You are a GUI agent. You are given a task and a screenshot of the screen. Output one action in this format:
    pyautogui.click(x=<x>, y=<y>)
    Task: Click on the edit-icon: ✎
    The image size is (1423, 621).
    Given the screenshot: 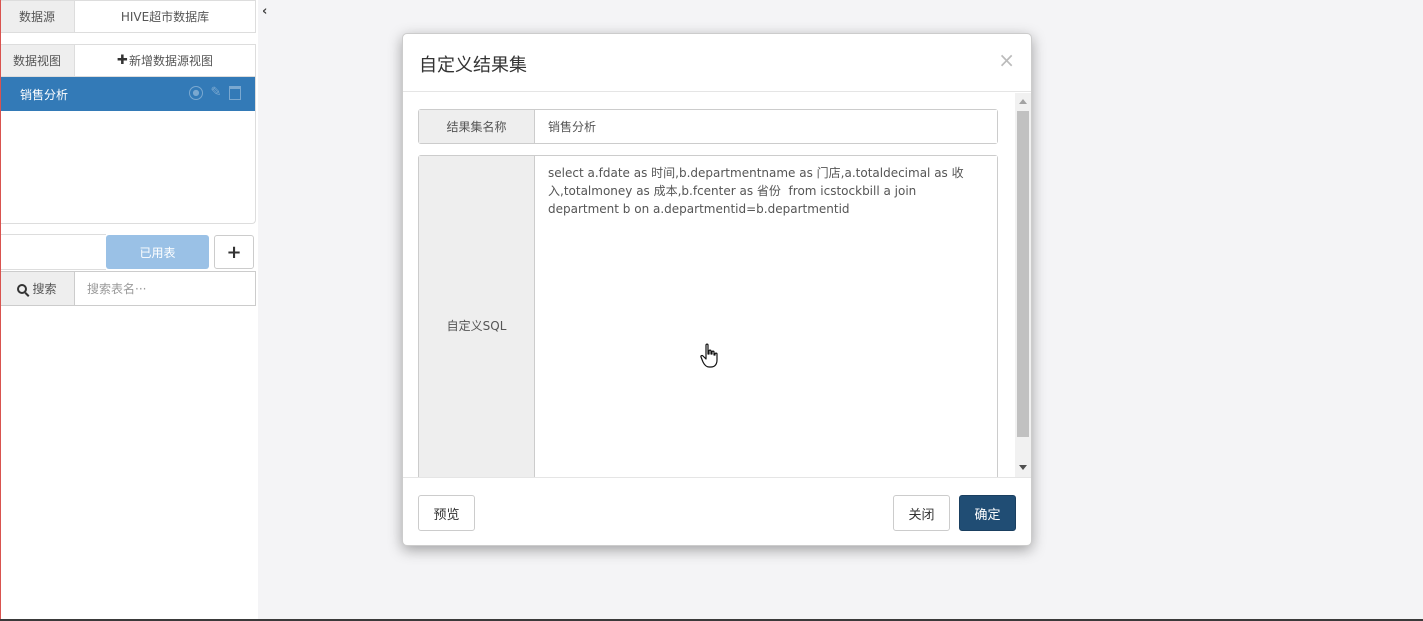 What is the action you would take?
    pyautogui.click(x=216, y=93)
    